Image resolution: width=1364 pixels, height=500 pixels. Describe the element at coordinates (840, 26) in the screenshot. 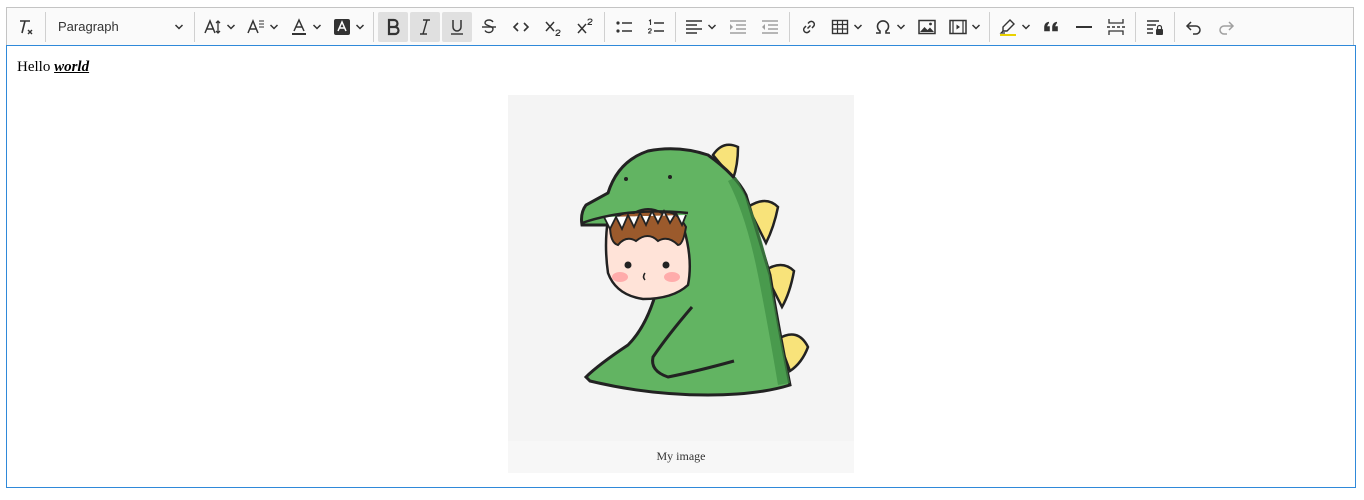

I see `table-icon` at that location.